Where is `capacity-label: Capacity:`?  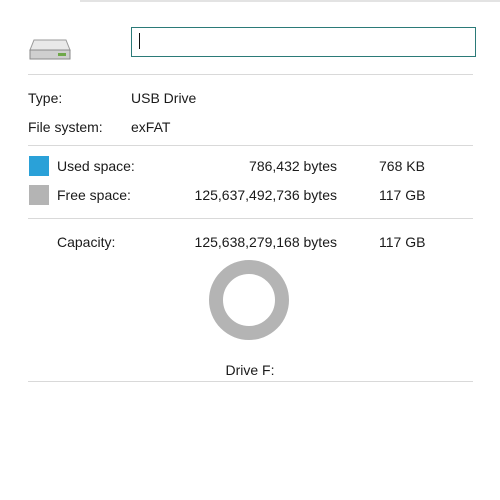
capacity-label: Capacity: is located at coordinates (86, 242).